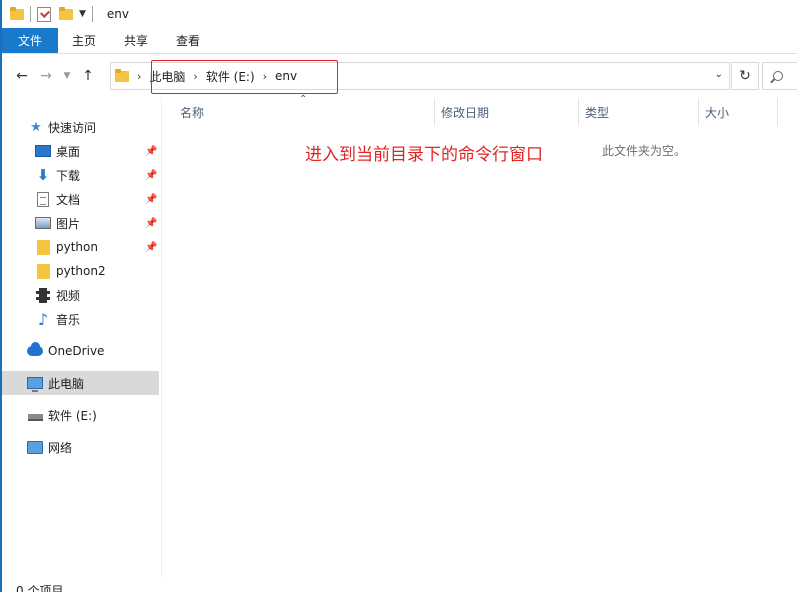  I want to click on refresh-button: ↻, so click(745, 76).